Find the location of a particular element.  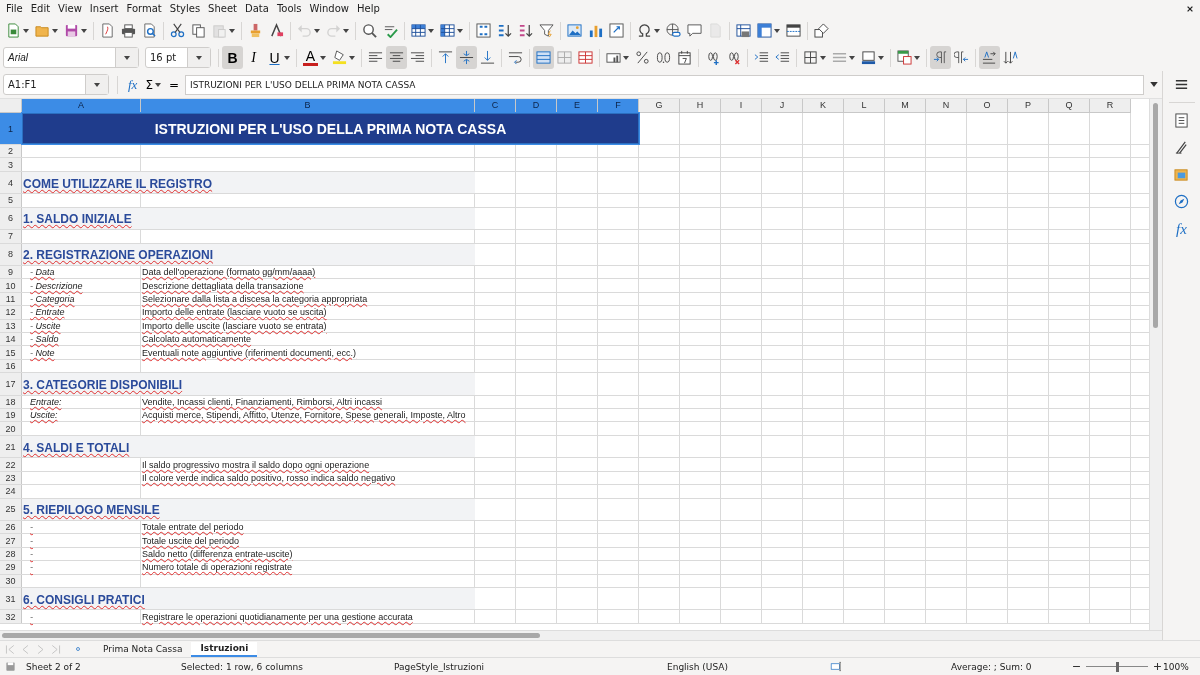

column-header: B is located at coordinates (308, 106).